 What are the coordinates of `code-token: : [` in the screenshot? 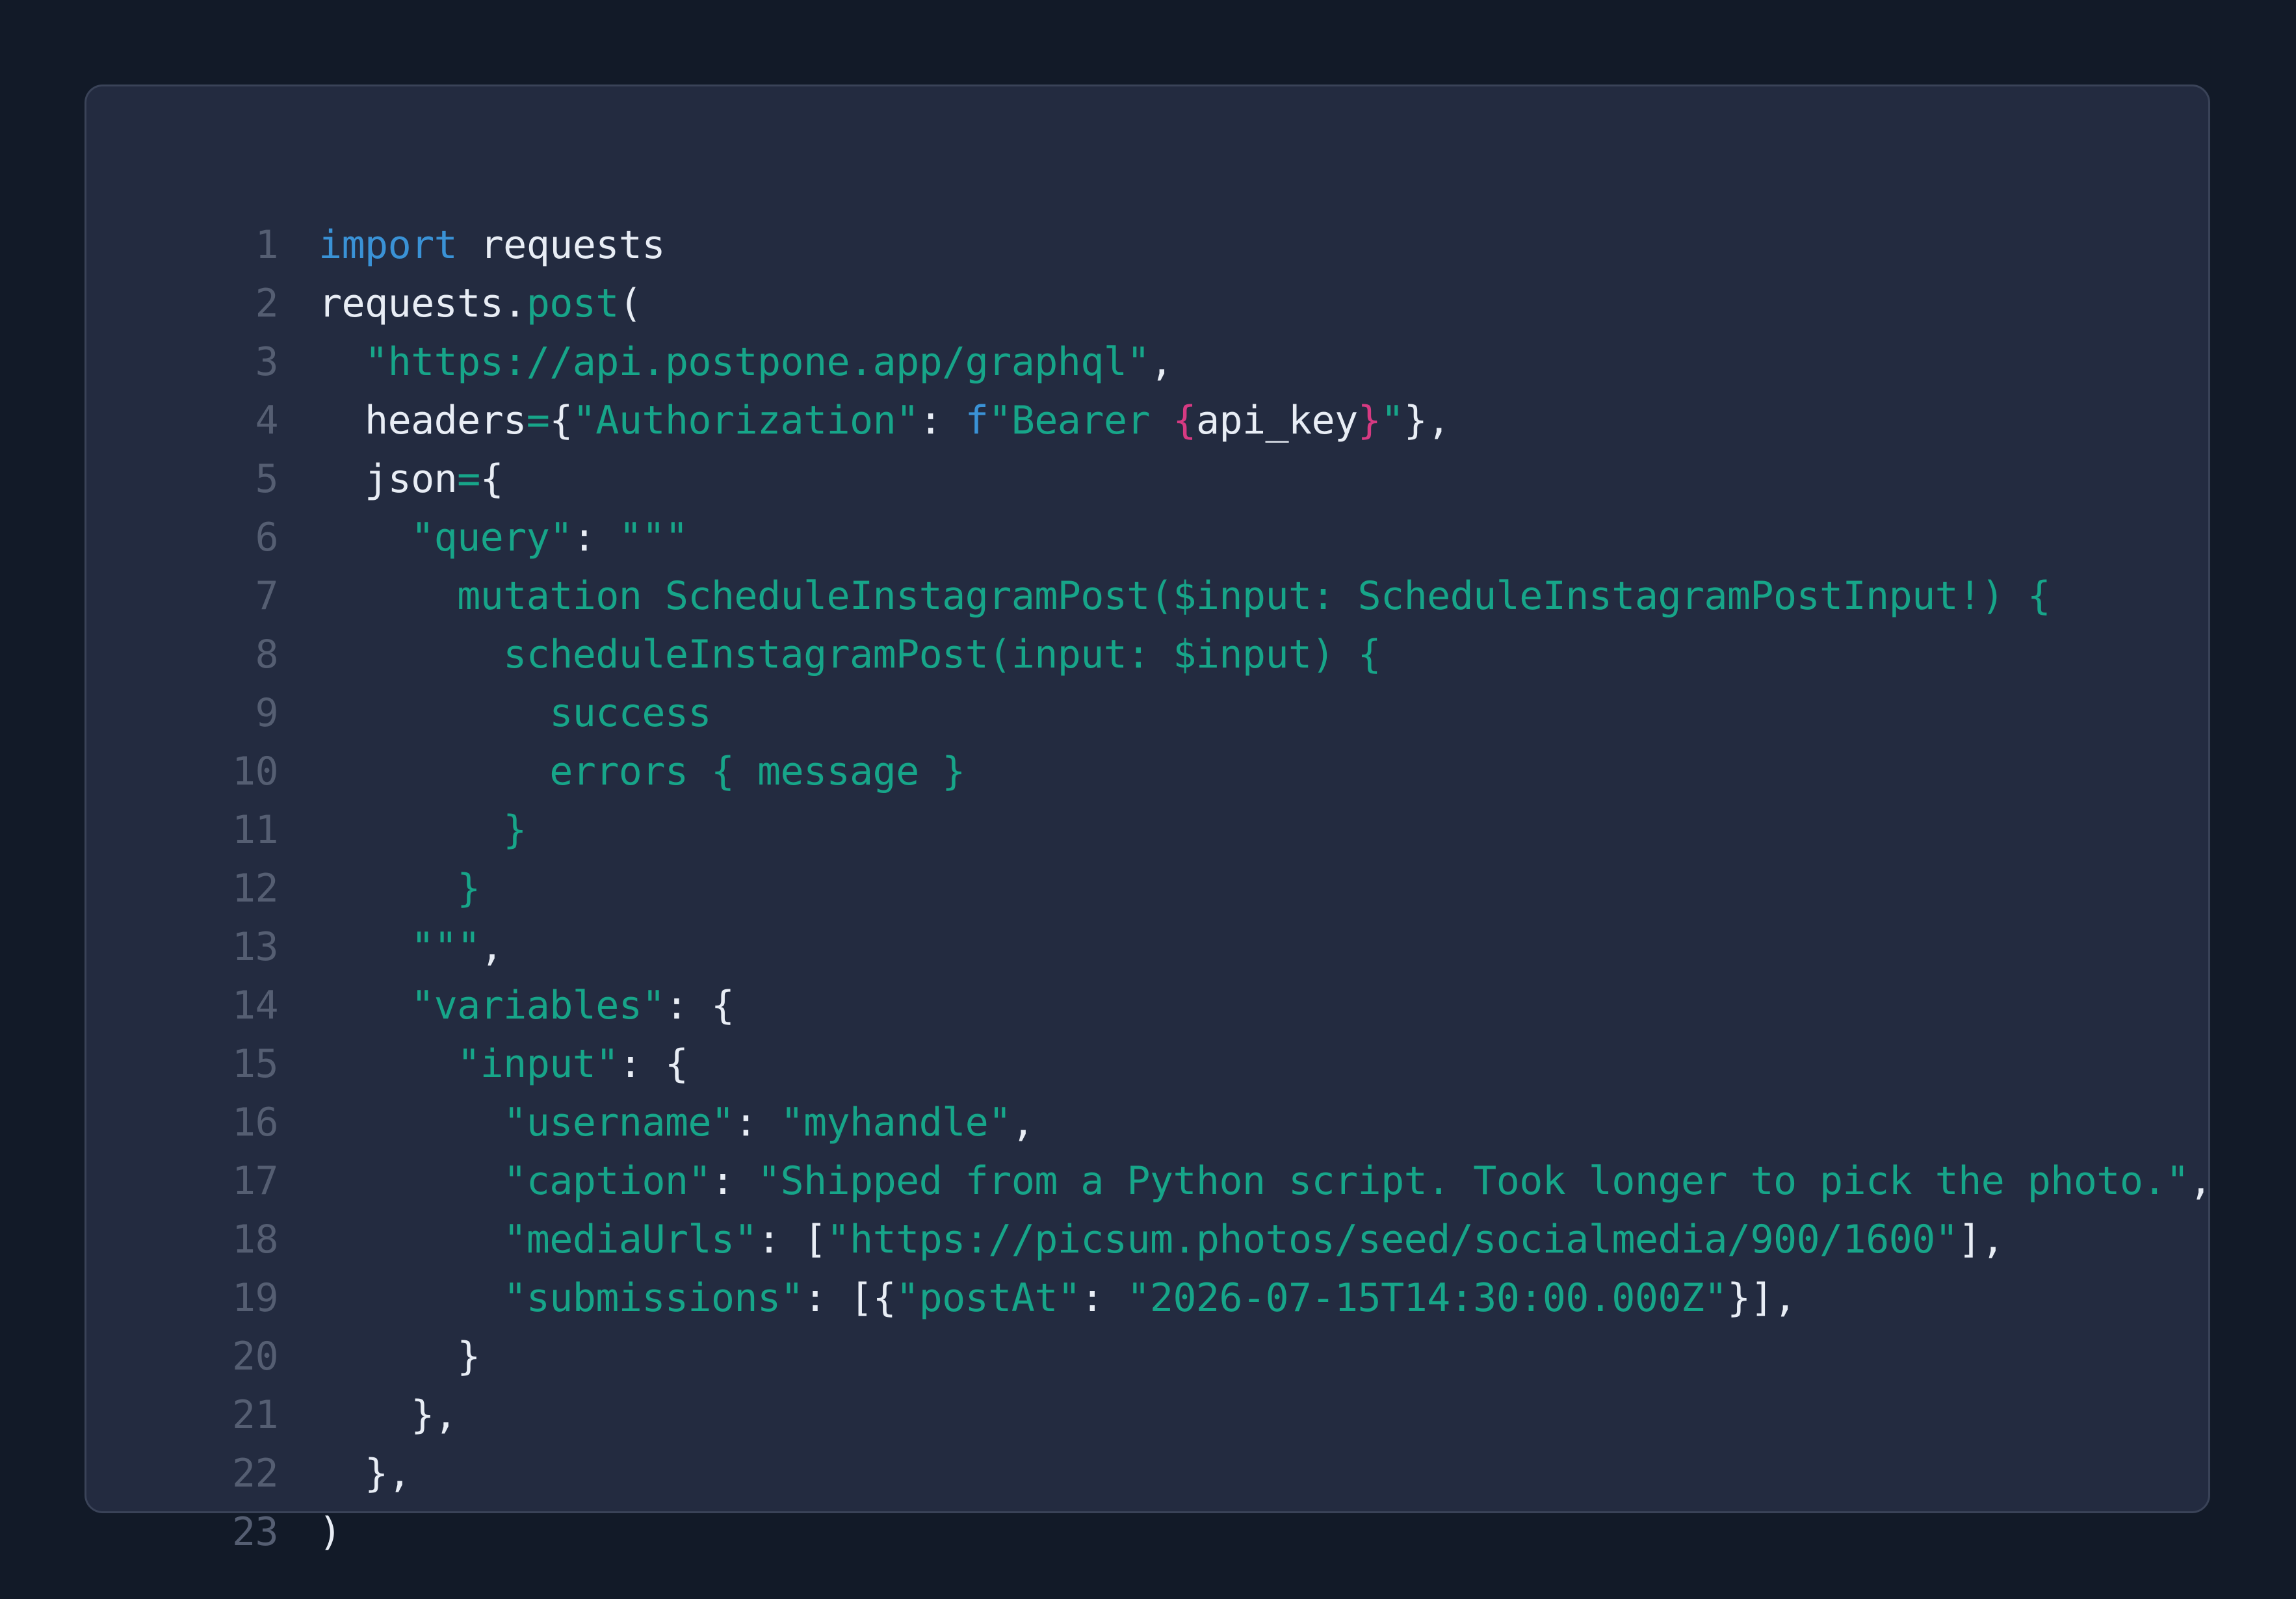 It's located at (792, 1240).